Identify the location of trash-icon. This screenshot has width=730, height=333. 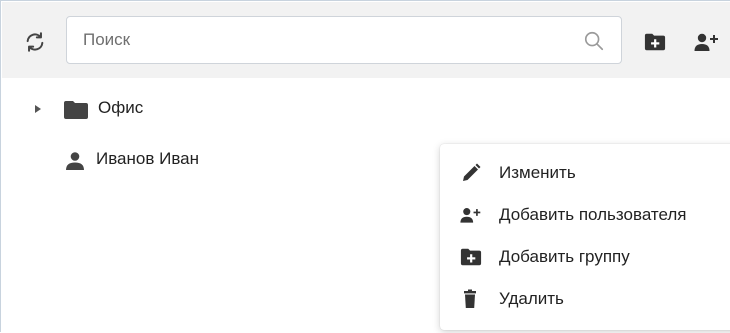
(471, 299).